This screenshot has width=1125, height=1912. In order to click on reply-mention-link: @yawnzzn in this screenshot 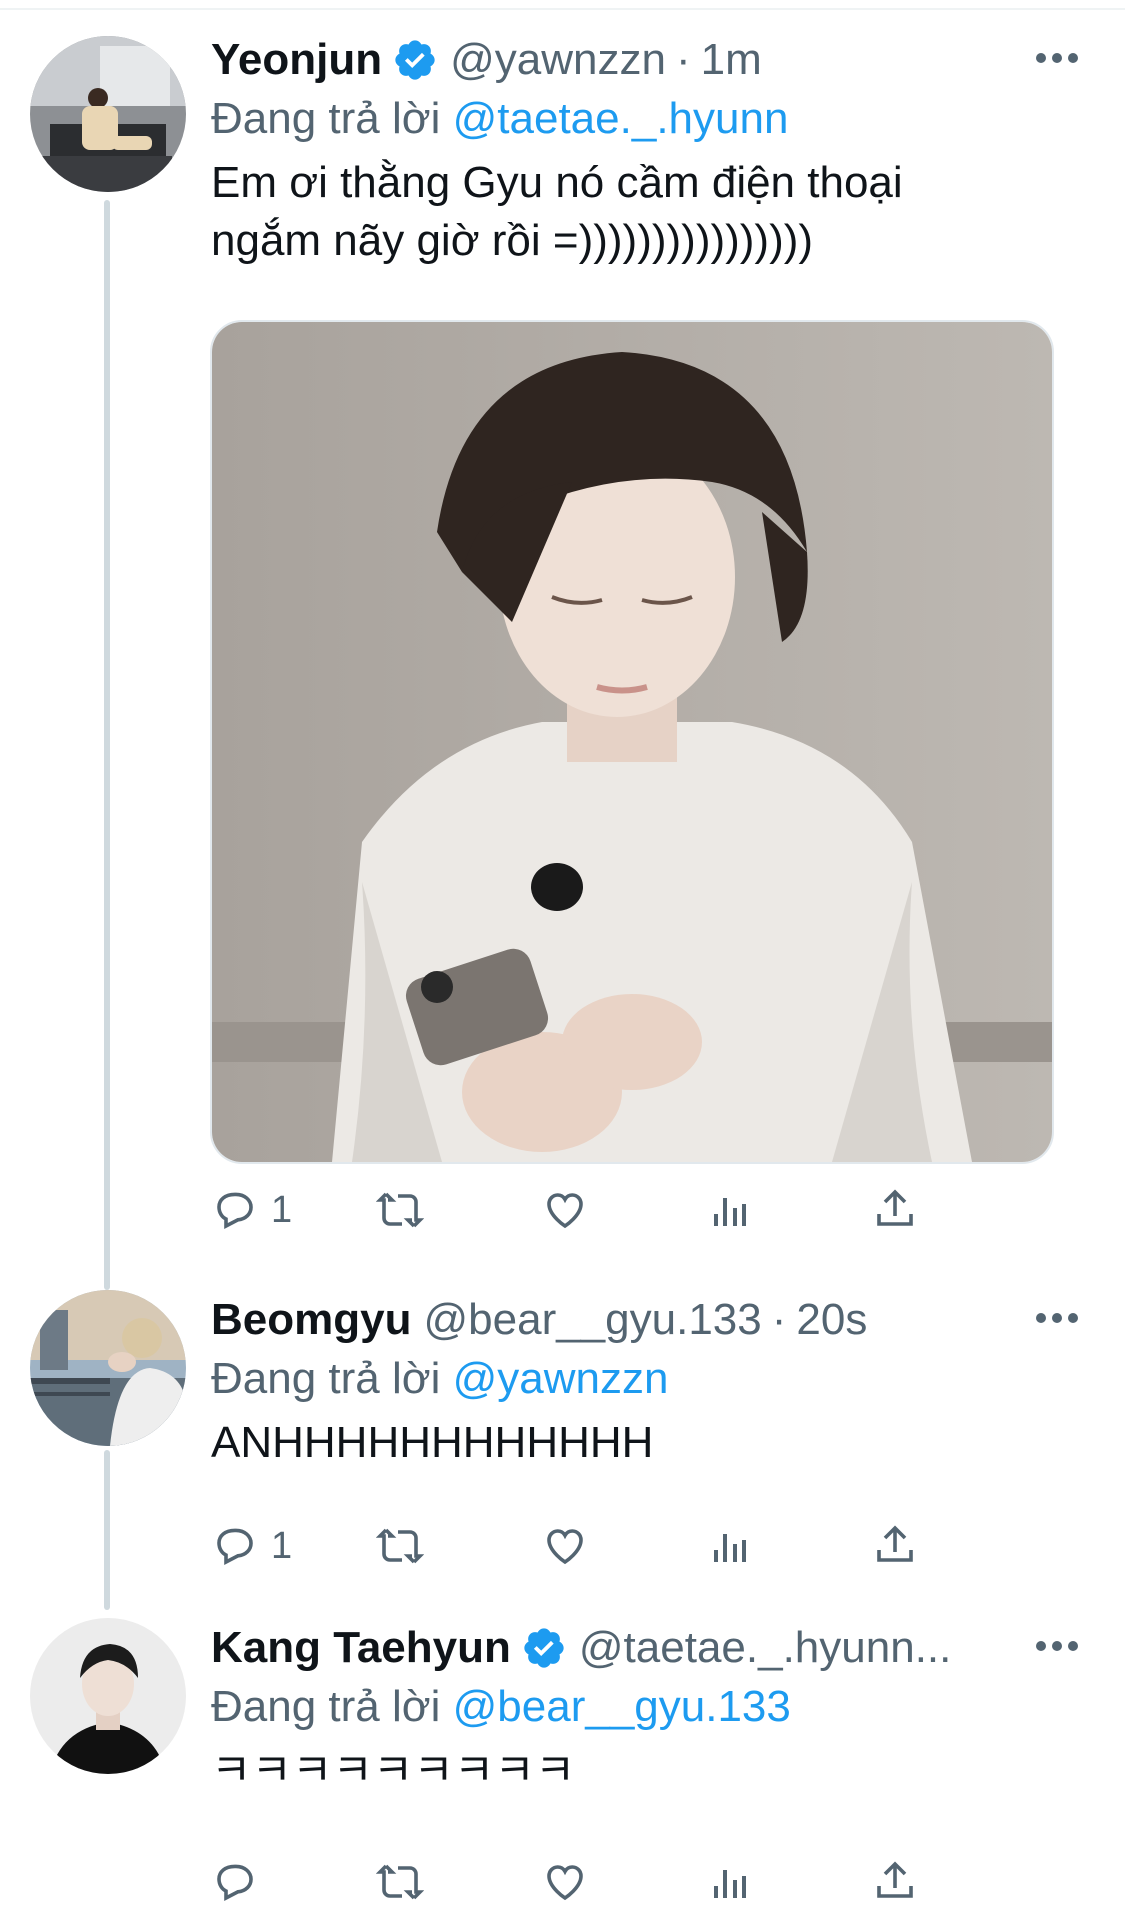, I will do `click(561, 1378)`.